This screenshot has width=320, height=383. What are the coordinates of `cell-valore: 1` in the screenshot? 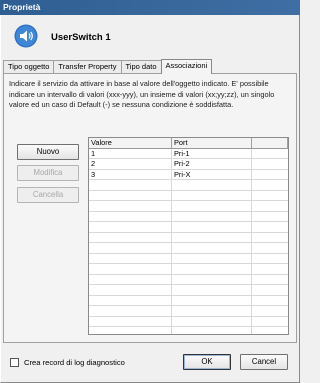 It's located at (130, 153).